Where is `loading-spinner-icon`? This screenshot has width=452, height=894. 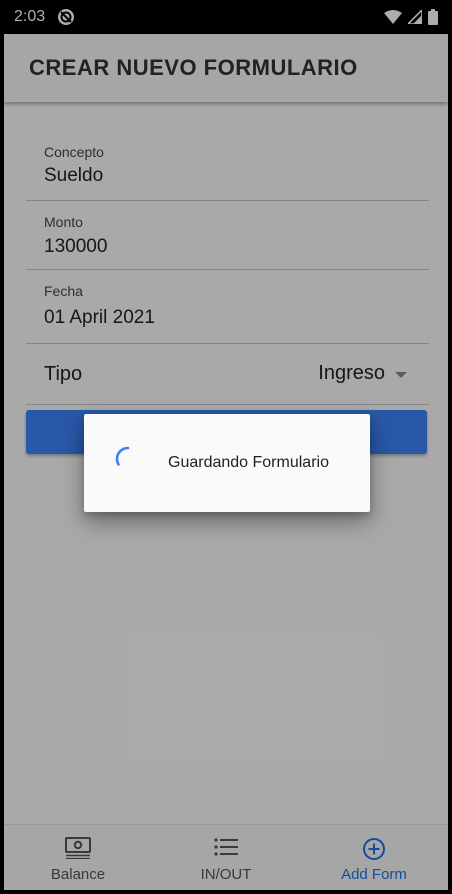
loading-spinner-icon is located at coordinates (122, 456).